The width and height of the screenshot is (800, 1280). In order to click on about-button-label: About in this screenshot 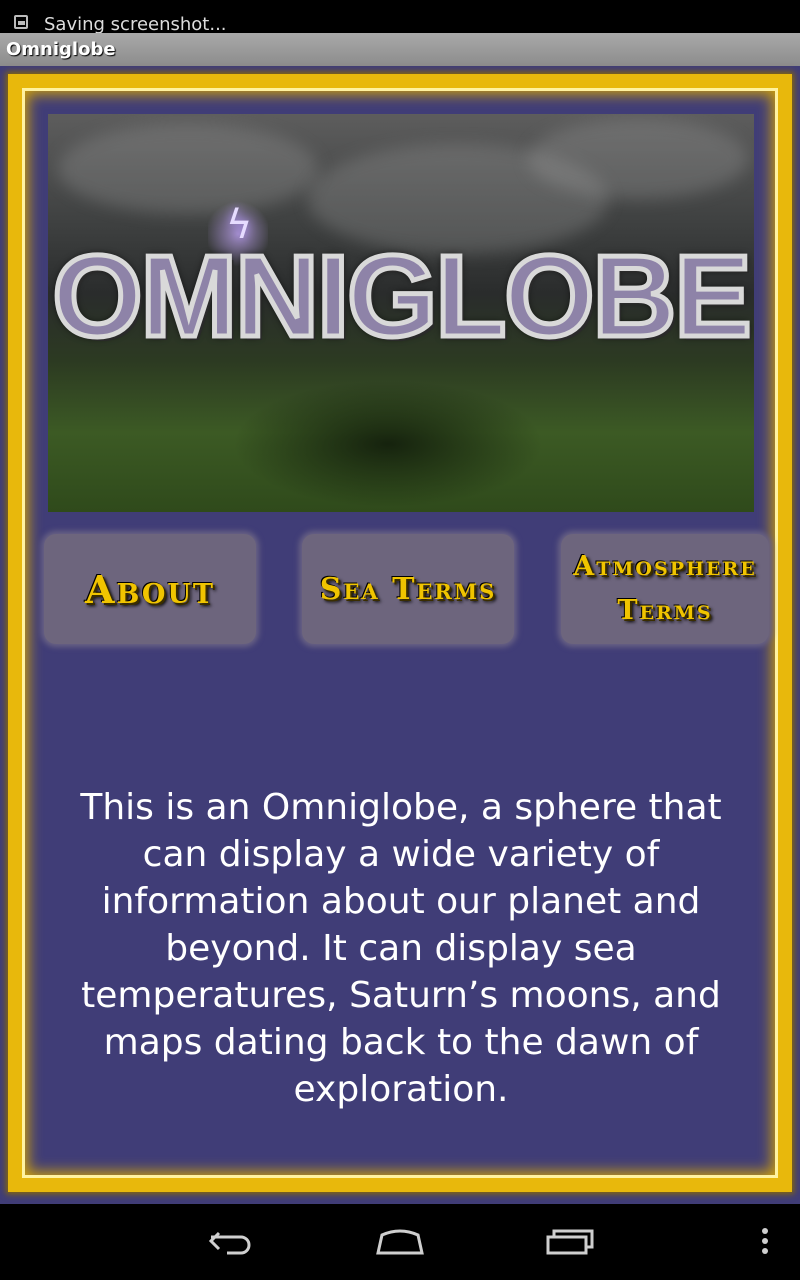, I will do `click(150, 589)`.